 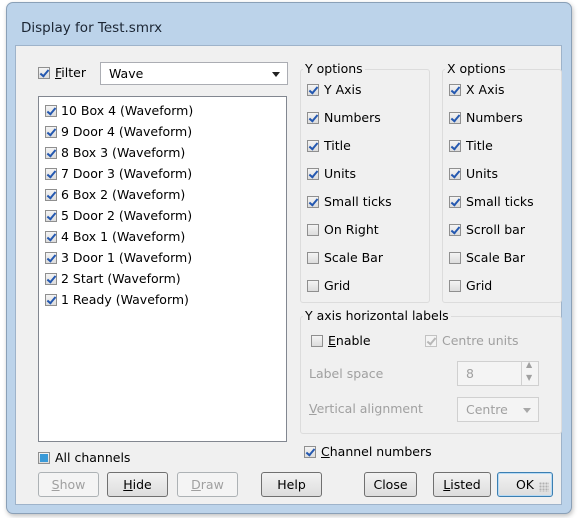 What do you see at coordinates (310, 452) in the screenshot?
I see `channel-numbers-checkbox` at bounding box center [310, 452].